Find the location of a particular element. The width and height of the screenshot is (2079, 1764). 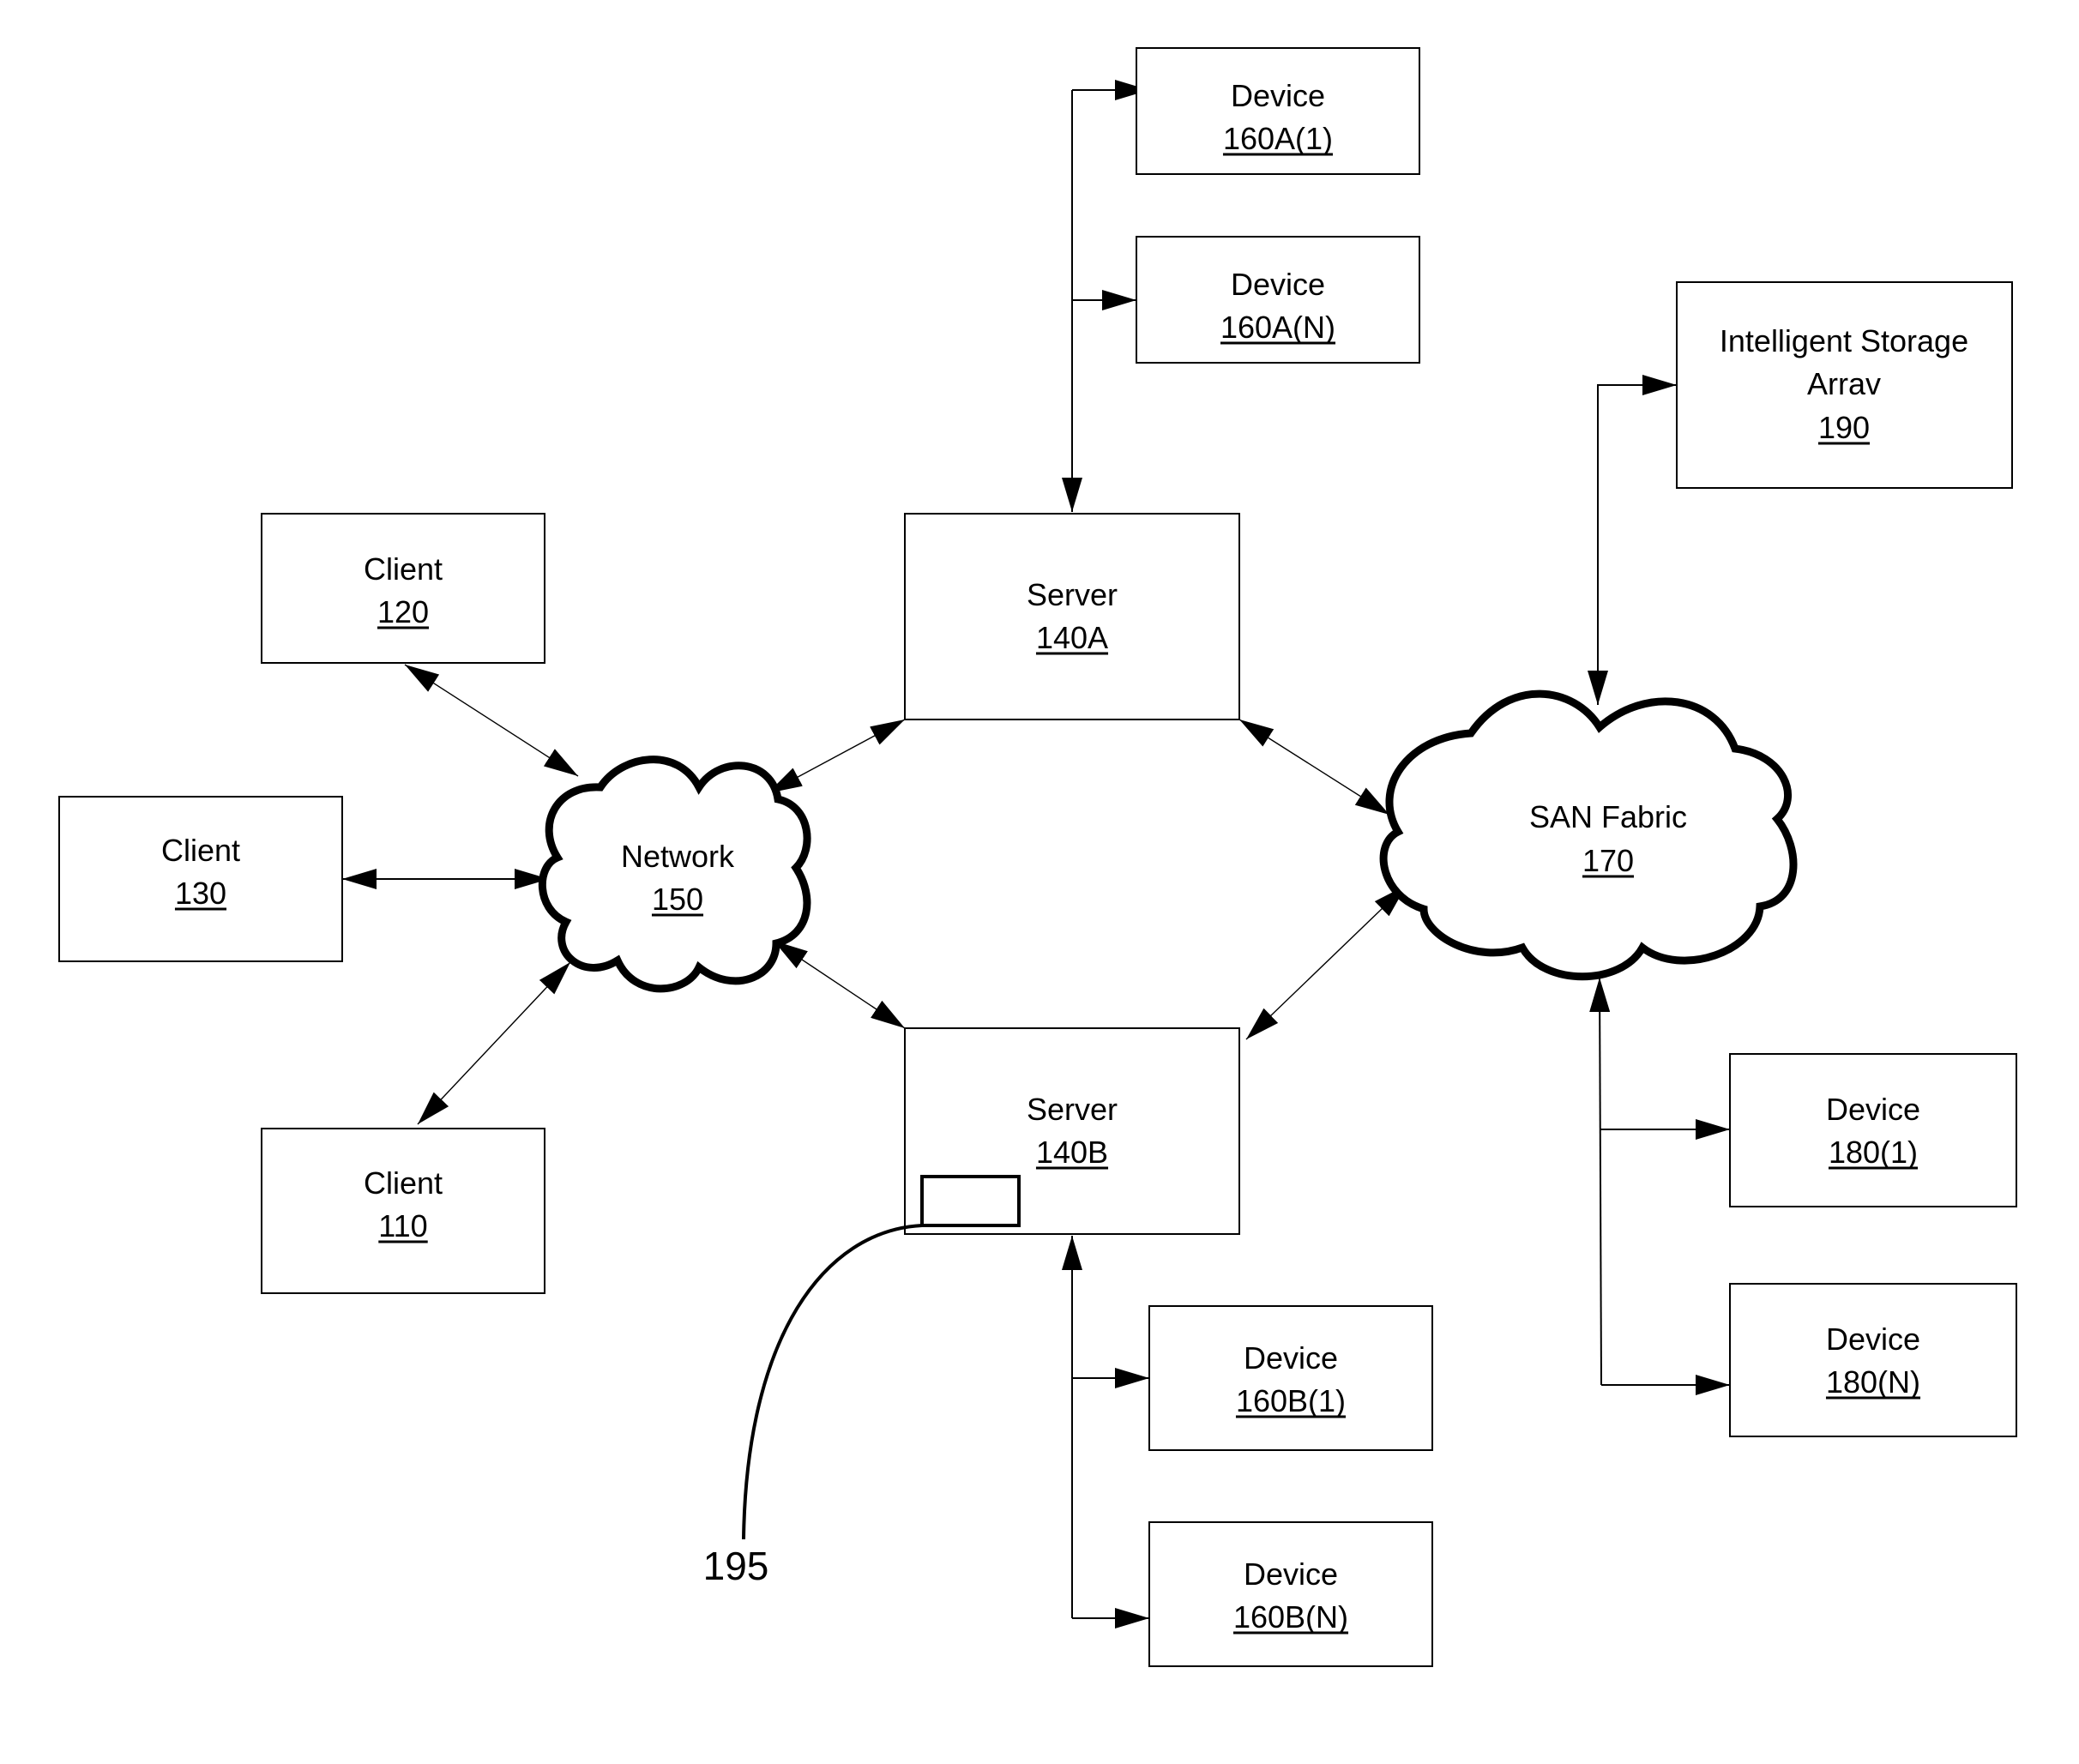

node-ref: 110 is located at coordinates (402, 1225).